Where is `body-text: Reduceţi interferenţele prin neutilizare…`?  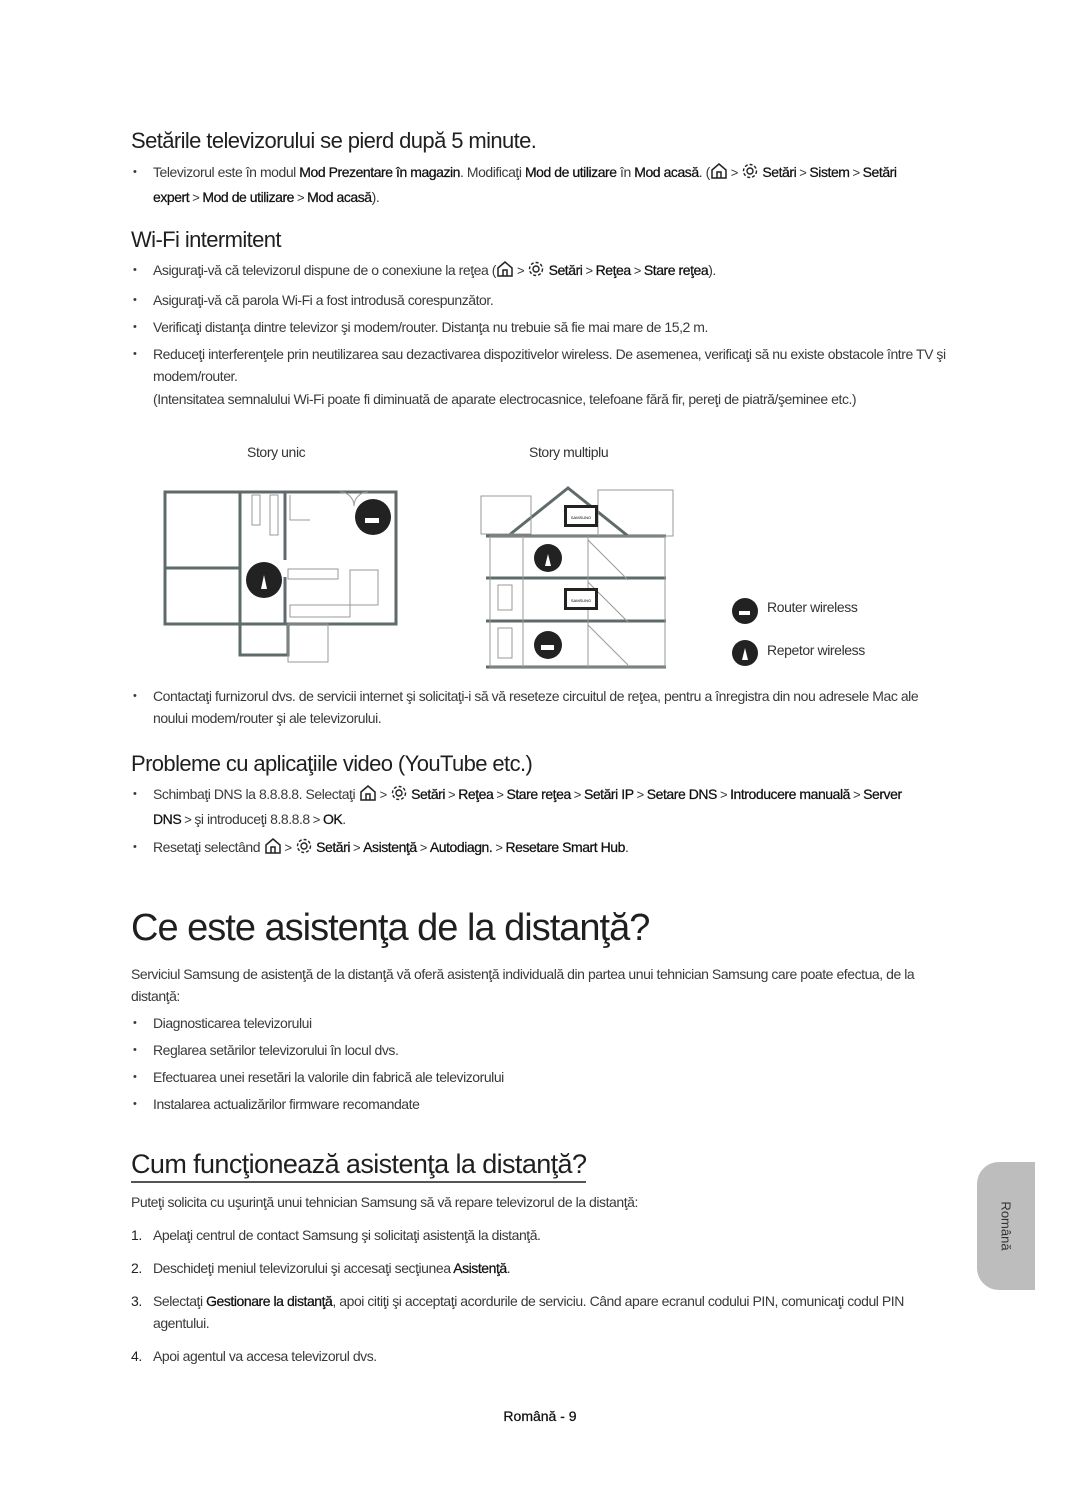
body-text: Reduceţi interferenţele prin neutilizare… is located at coordinates (549, 365).